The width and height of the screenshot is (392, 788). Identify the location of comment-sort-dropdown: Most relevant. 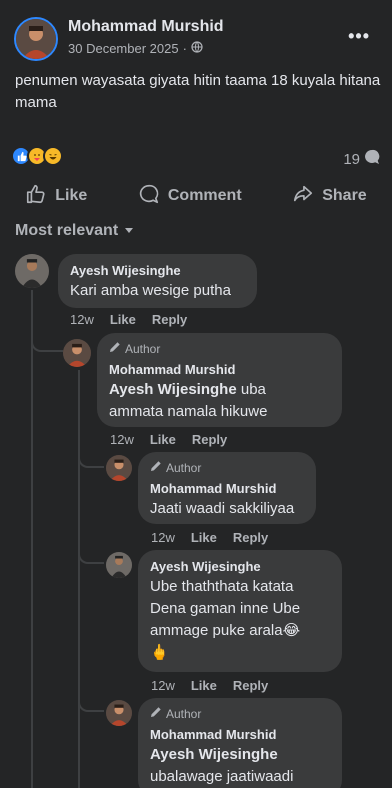
(74, 231).